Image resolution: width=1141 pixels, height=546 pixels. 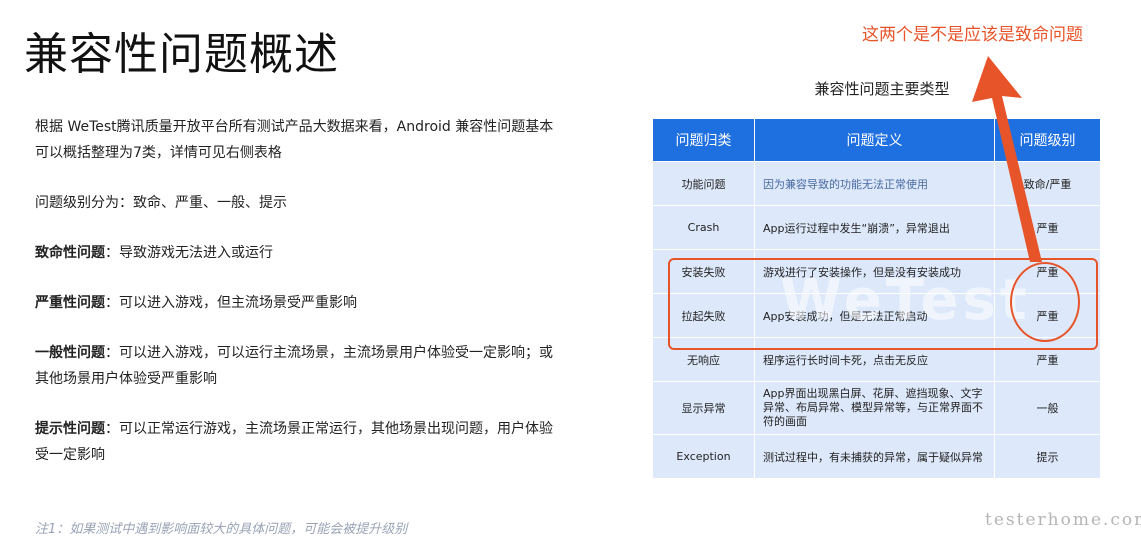 I want to click on table-header-row: 问题归类 问题定义 问题级别, so click(x=876, y=140).